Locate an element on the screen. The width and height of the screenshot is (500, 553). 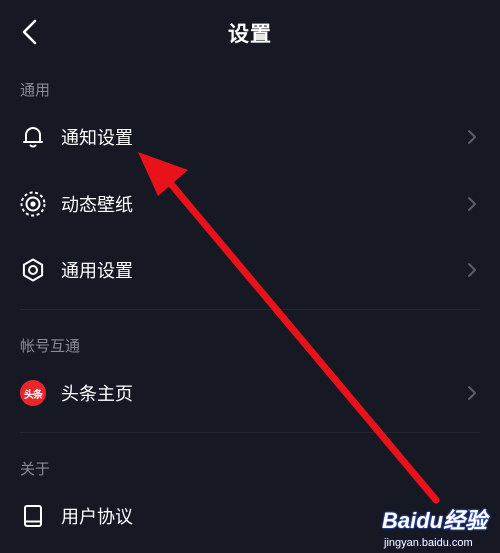
page-title: 设置 is located at coordinates (250, 34).